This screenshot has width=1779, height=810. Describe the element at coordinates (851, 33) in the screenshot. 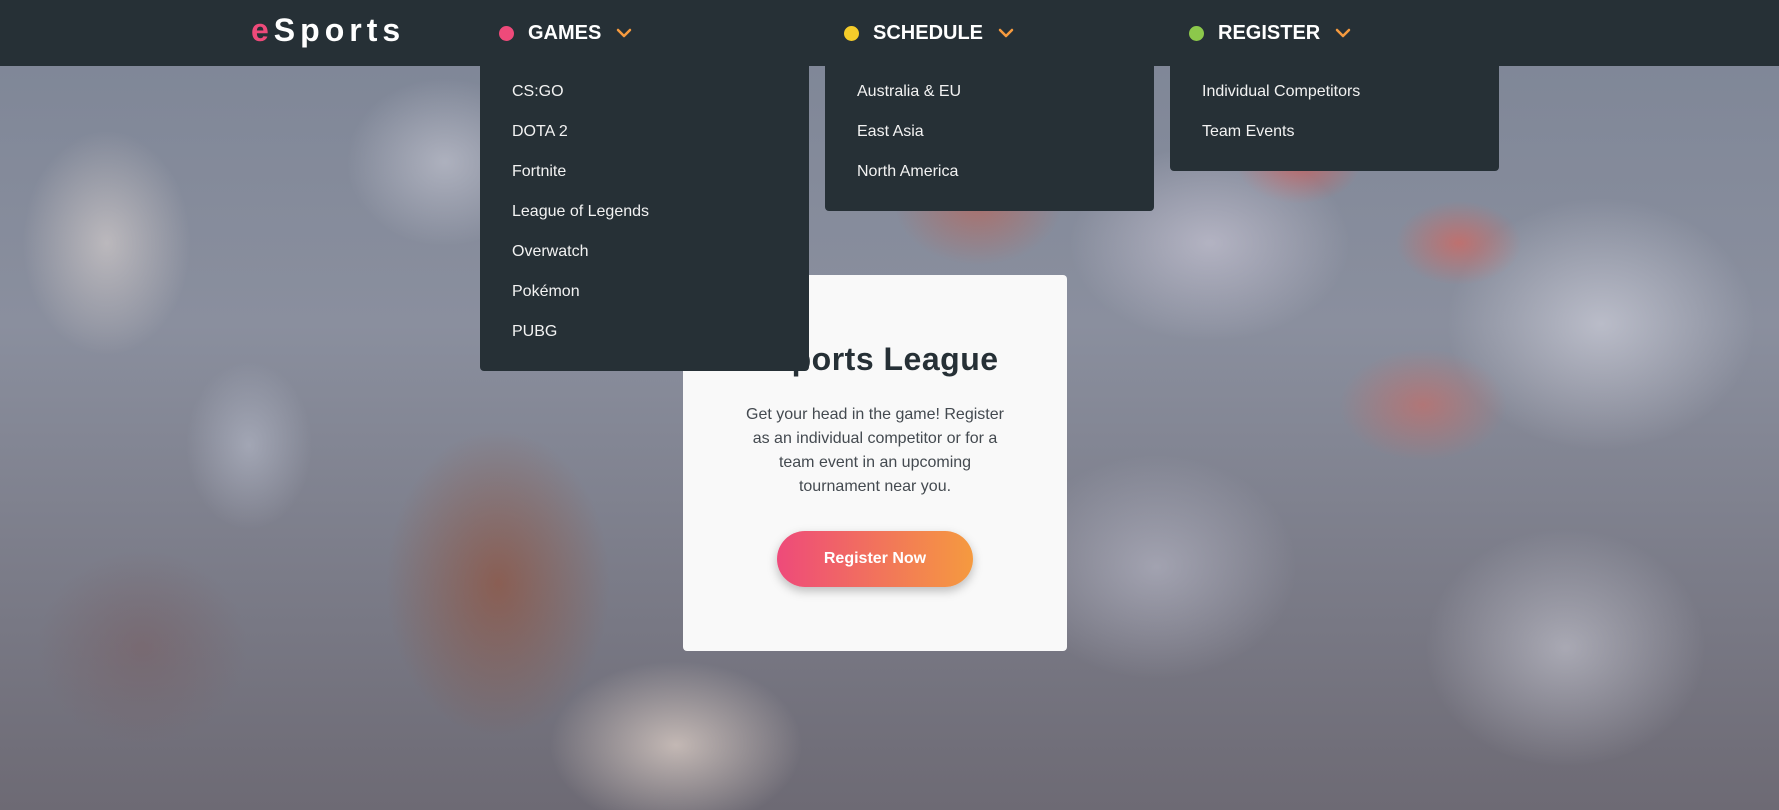

I see `yellow-dot-icon` at that location.